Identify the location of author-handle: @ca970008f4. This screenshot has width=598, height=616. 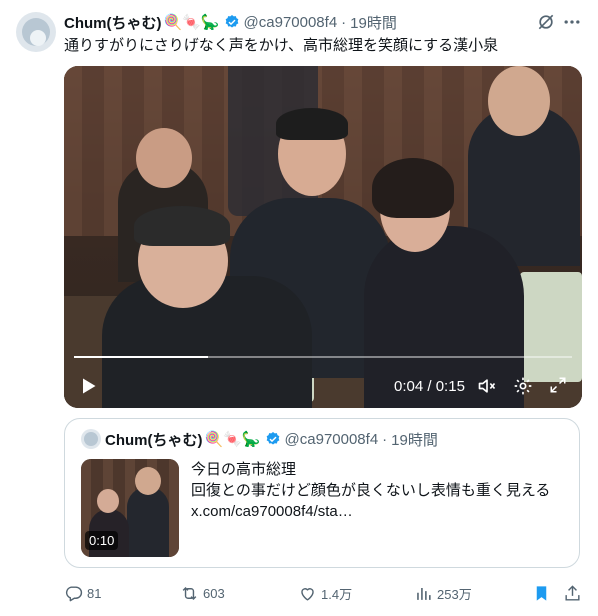
(291, 22).